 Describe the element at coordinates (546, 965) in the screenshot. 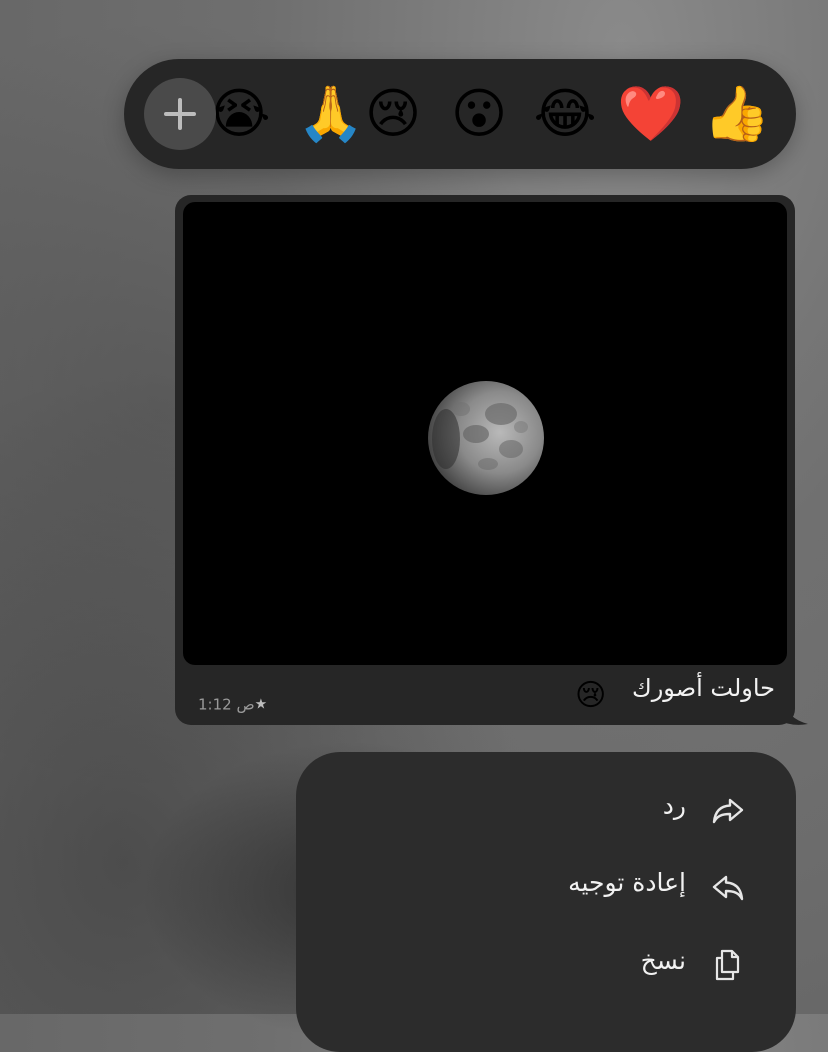

I see `menu-item-copy: نسخ` at that location.